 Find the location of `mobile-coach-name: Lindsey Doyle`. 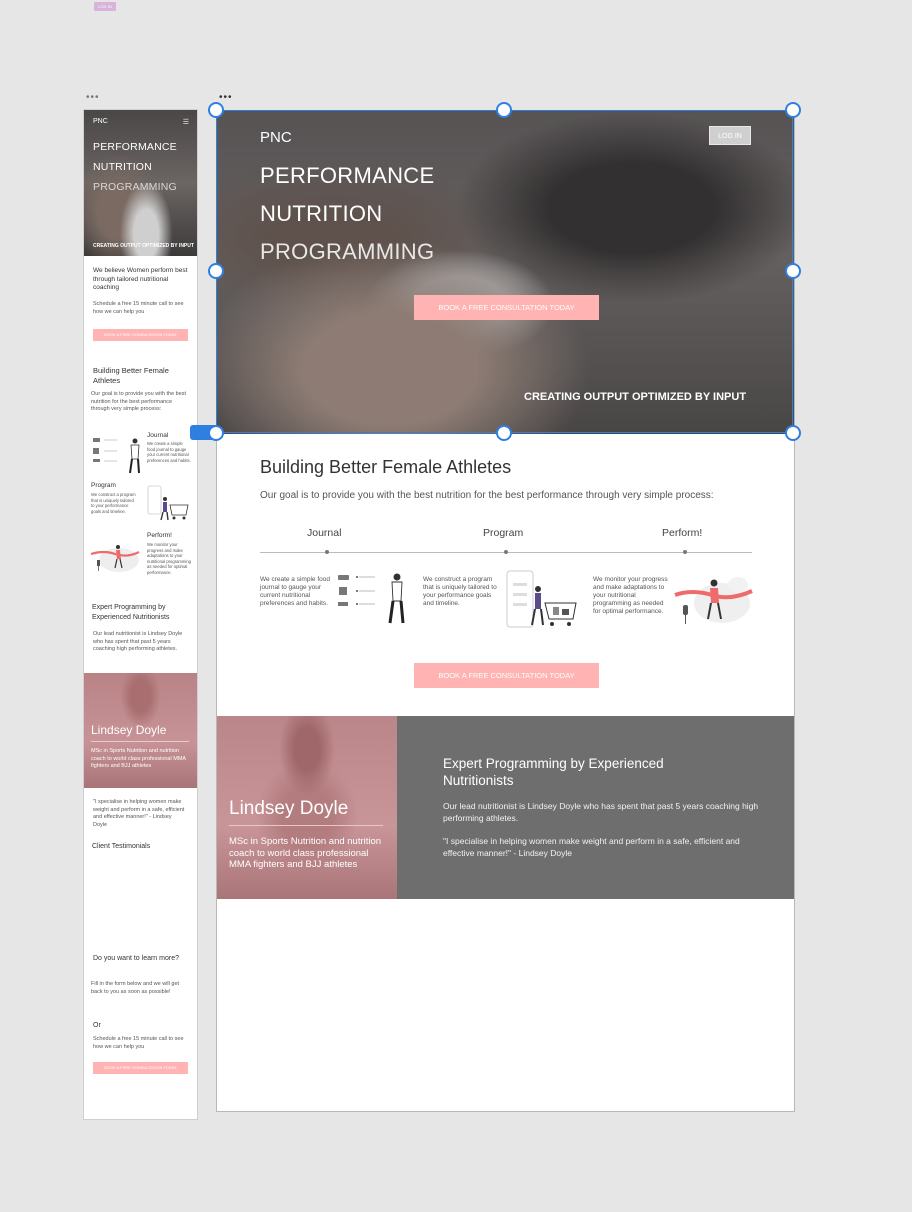

mobile-coach-name: Lindsey Doyle is located at coordinates (129, 730).